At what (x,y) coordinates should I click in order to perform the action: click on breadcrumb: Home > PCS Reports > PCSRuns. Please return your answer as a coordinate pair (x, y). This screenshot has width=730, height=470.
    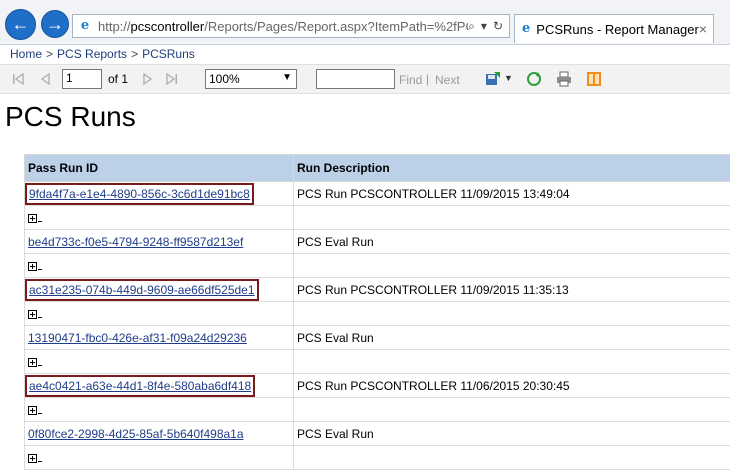
    Looking at the image, I should click on (102, 54).